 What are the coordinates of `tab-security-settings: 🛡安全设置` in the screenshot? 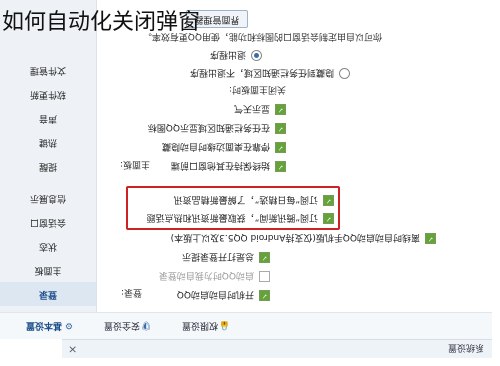 It's located at (128, 326).